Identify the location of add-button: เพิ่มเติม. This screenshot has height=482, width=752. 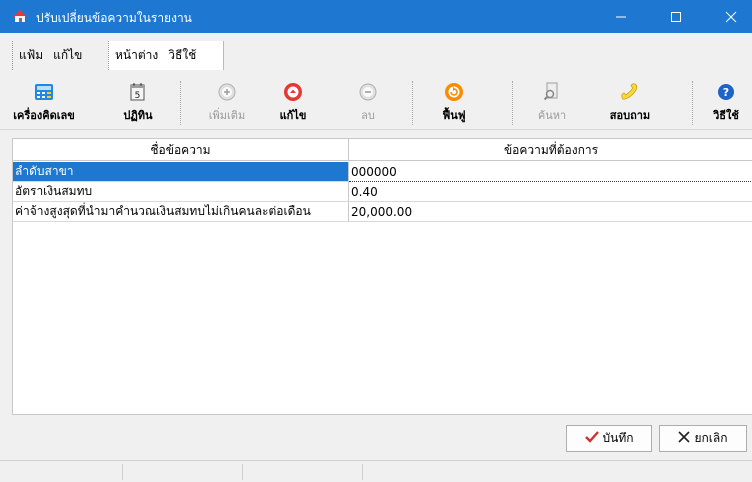
(227, 103).